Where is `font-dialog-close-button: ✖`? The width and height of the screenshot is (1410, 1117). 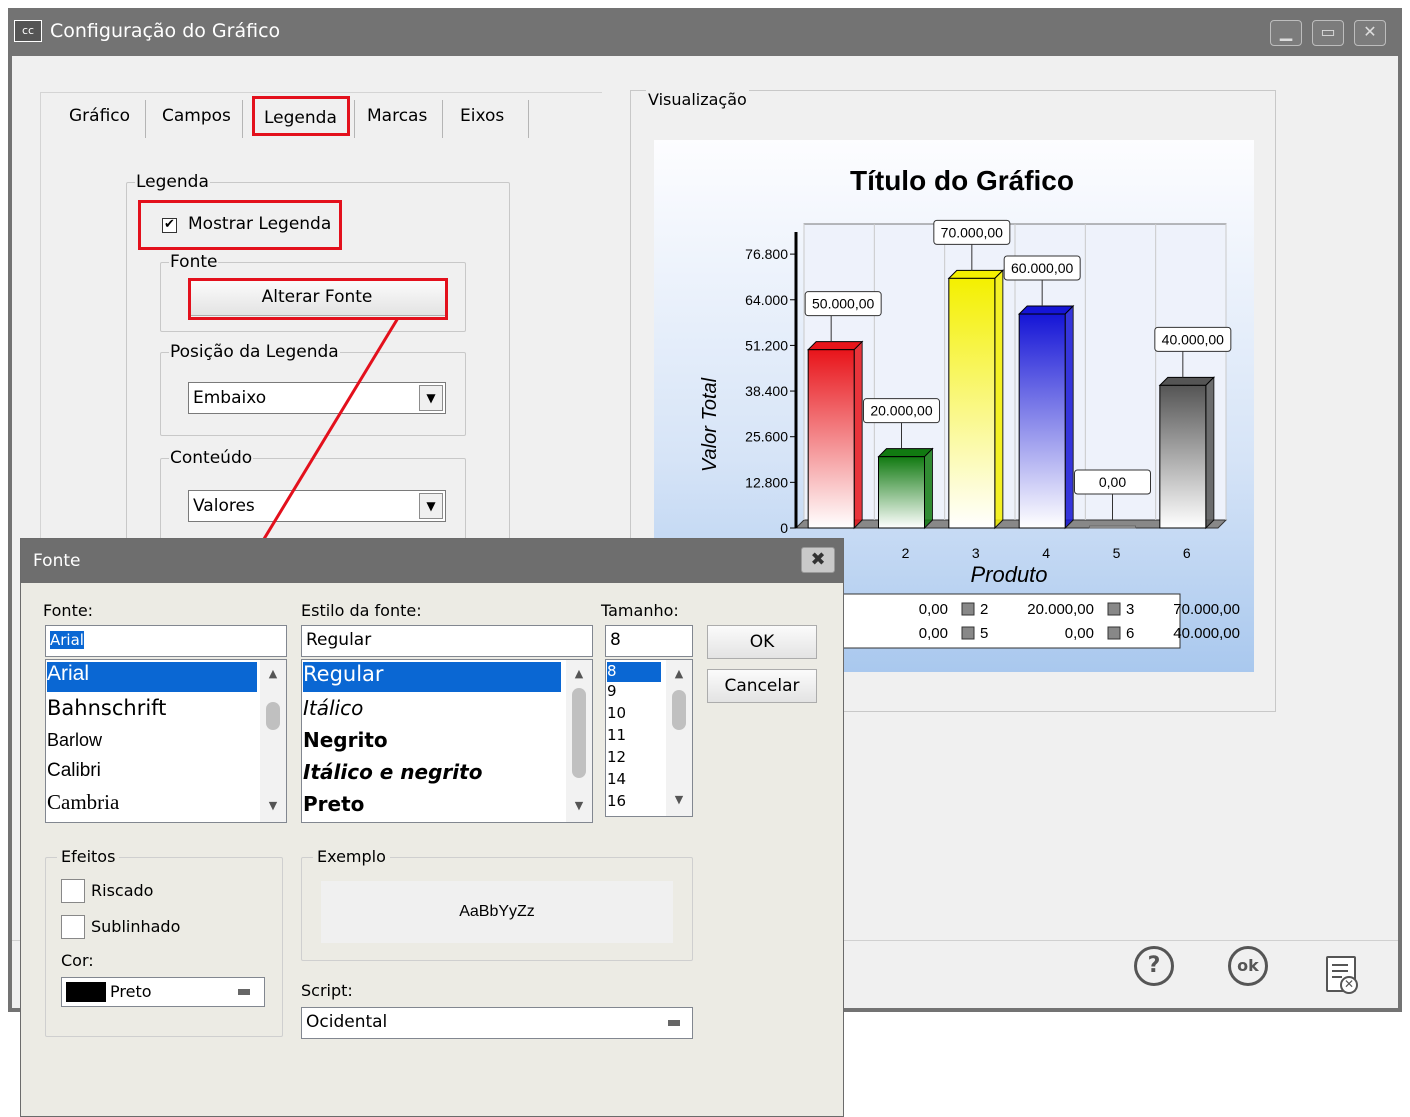 font-dialog-close-button: ✖ is located at coordinates (818, 560).